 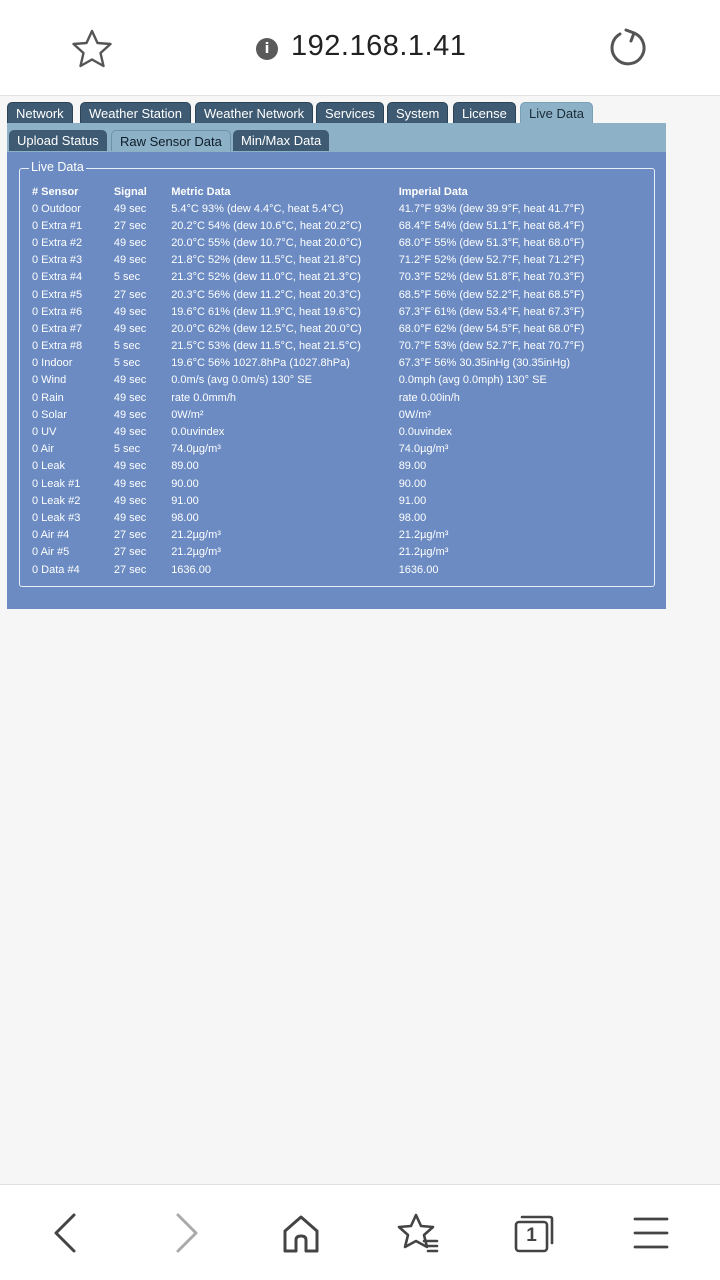 What do you see at coordinates (196, 552) in the screenshot?
I see `row-metric: 21.2µg/m³` at bounding box center [196, 552].